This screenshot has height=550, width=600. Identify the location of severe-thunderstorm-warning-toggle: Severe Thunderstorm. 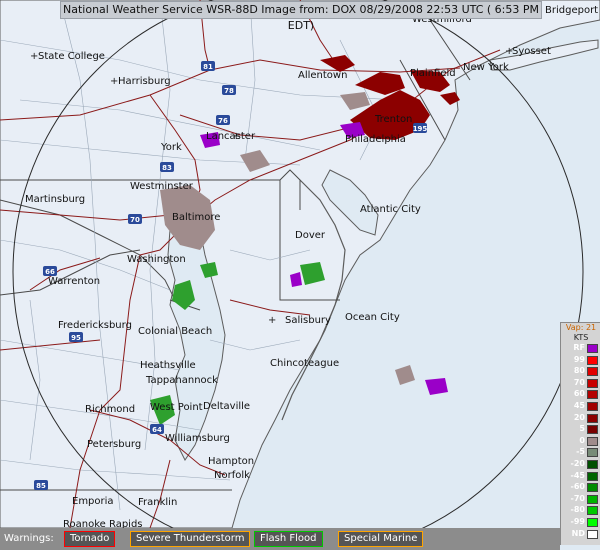
(190, 539).